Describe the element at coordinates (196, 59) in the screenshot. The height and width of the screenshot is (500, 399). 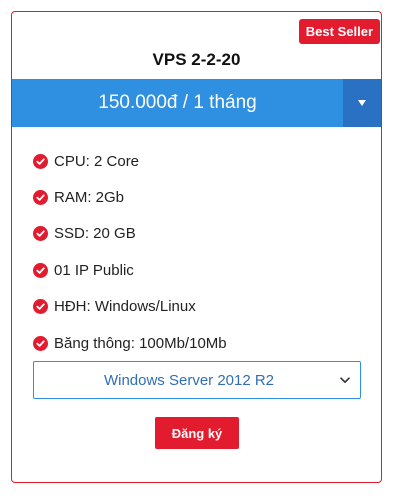
I see `plan-title: VPS 2-2-20` at that location.